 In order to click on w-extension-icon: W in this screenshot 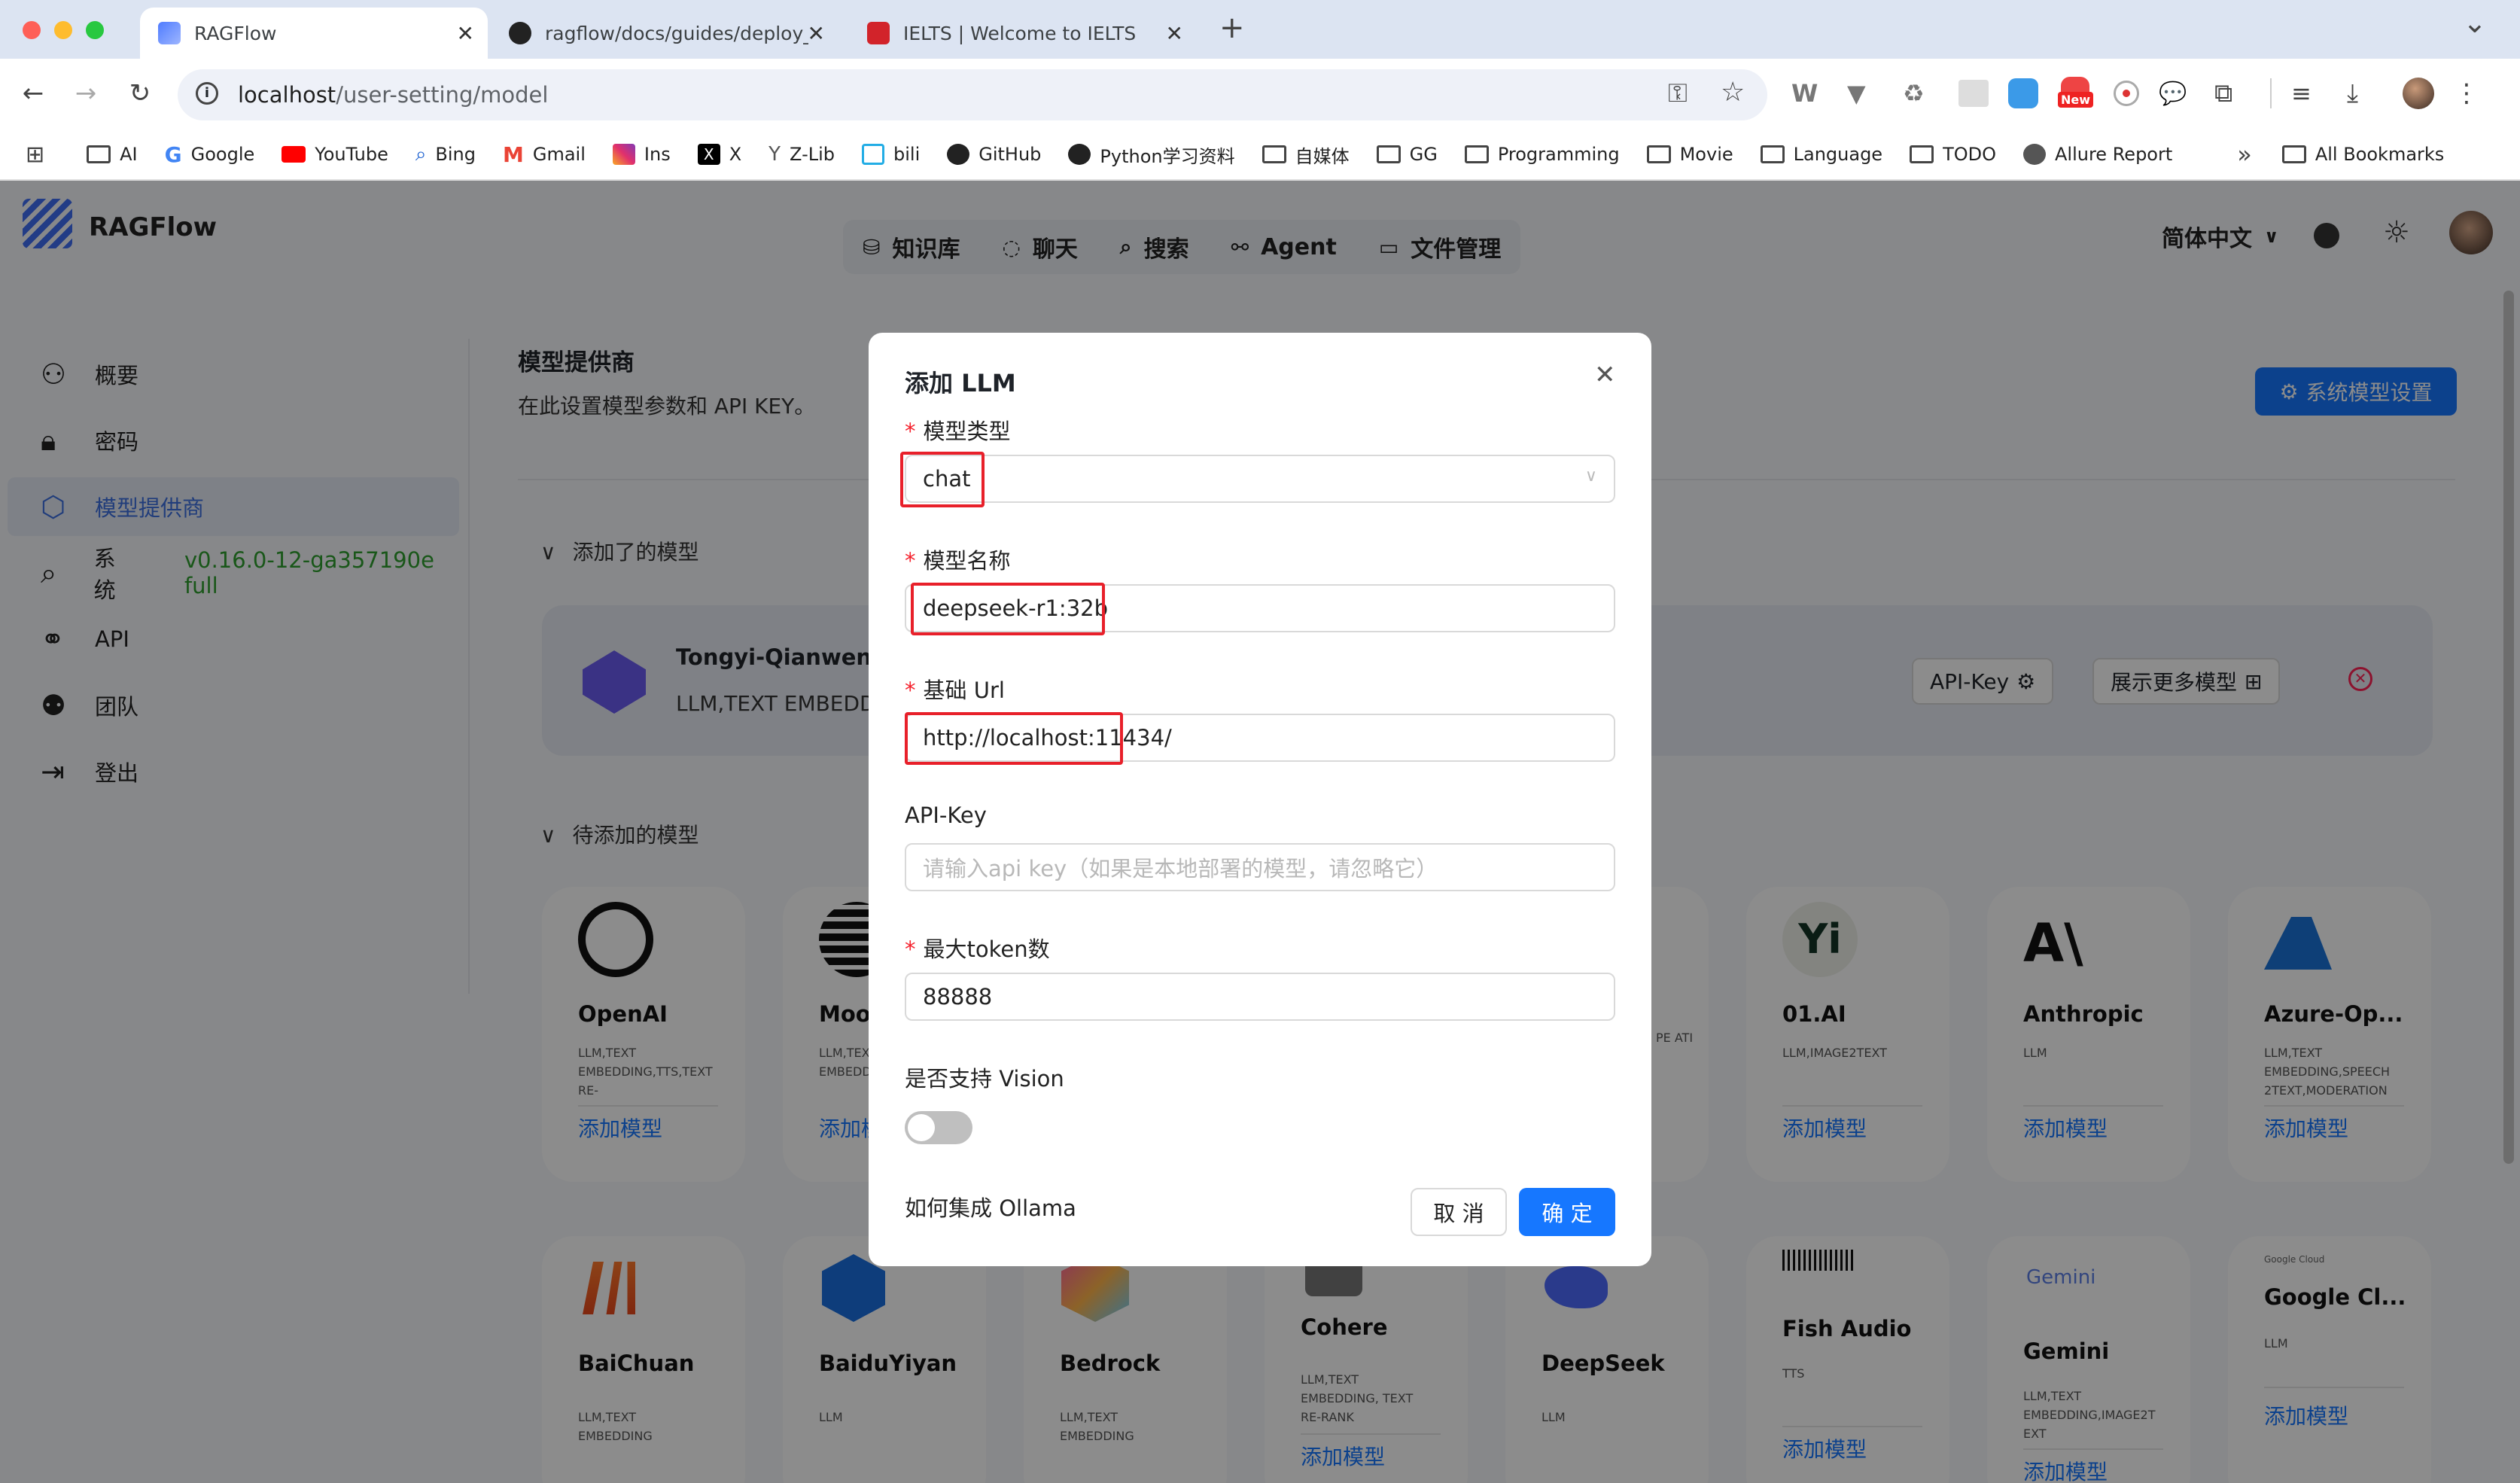, I will do `click(1809, 93)`.